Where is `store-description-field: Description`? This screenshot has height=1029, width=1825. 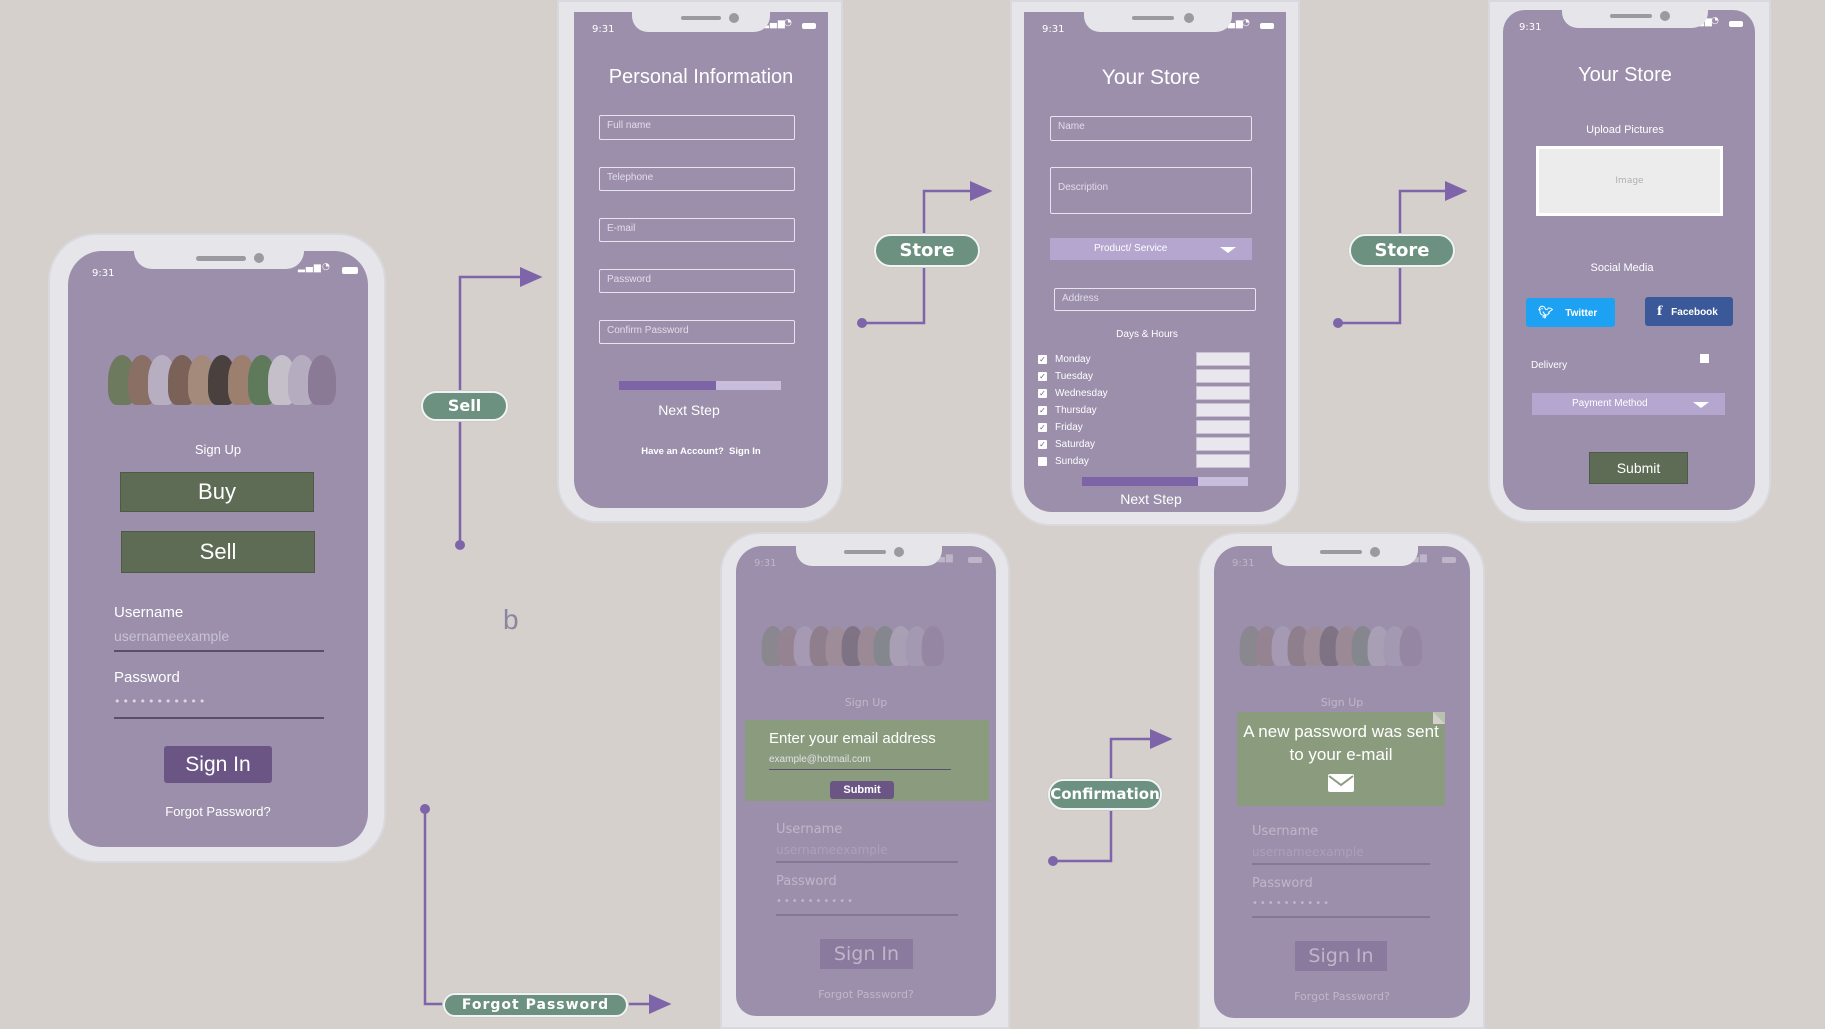
store-description-field: Description is located at coordinates (1151, 190).